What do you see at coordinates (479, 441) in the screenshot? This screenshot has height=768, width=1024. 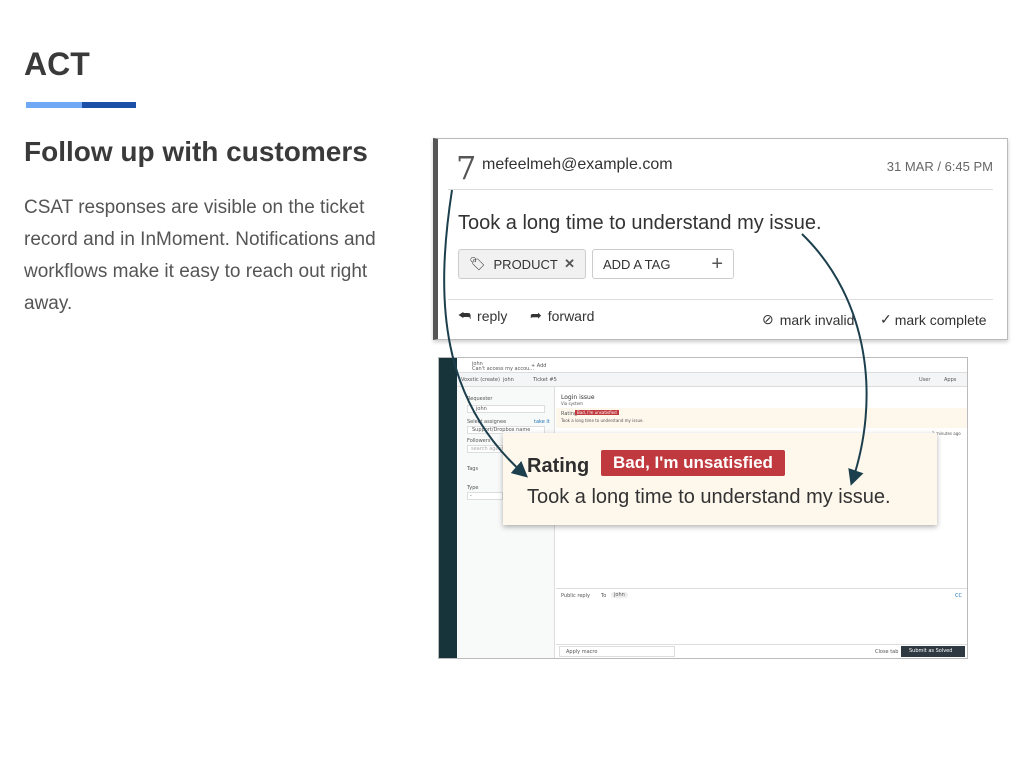 I see `followers-label: Followers` at bounding box center [479, 441].